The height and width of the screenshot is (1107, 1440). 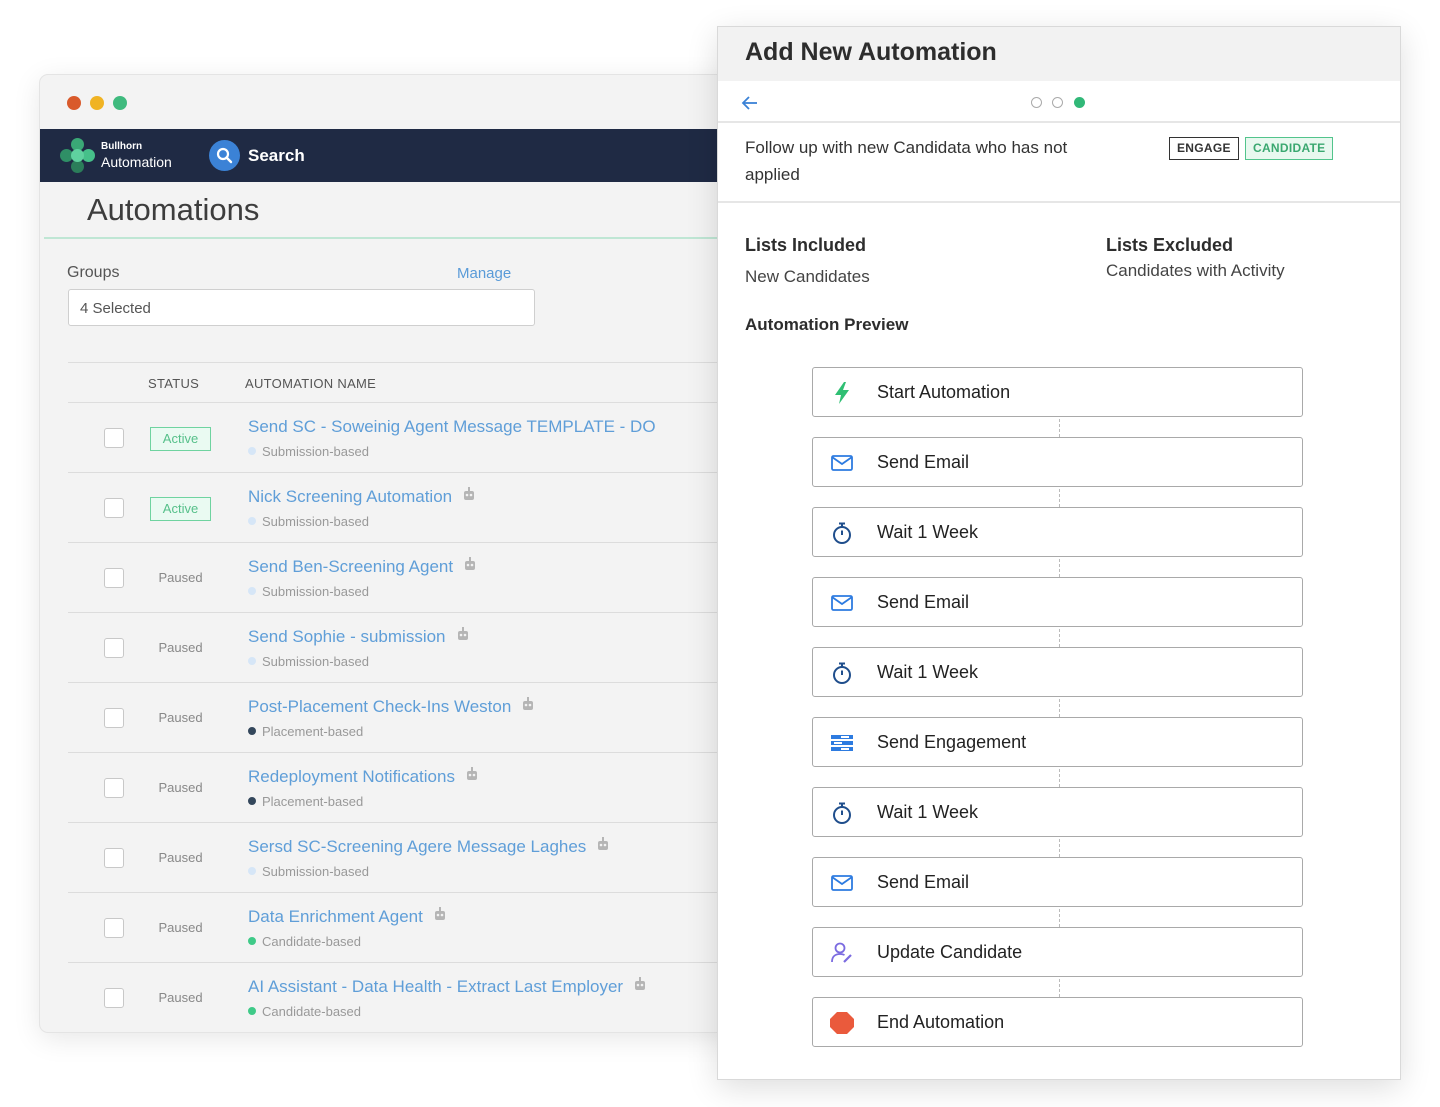 What do you see at coordinates (1057, 402) in the screenshot?
I see `flow-step: Start Automation` at bounding box center [1057, 402].